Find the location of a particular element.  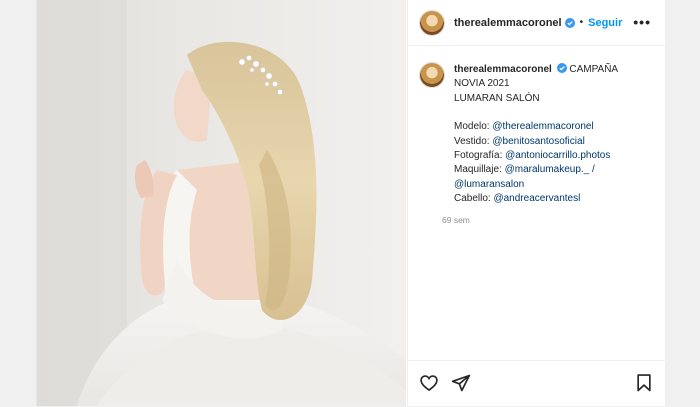

credit-label: Maquillaje: is located at coordinates (479, 170).